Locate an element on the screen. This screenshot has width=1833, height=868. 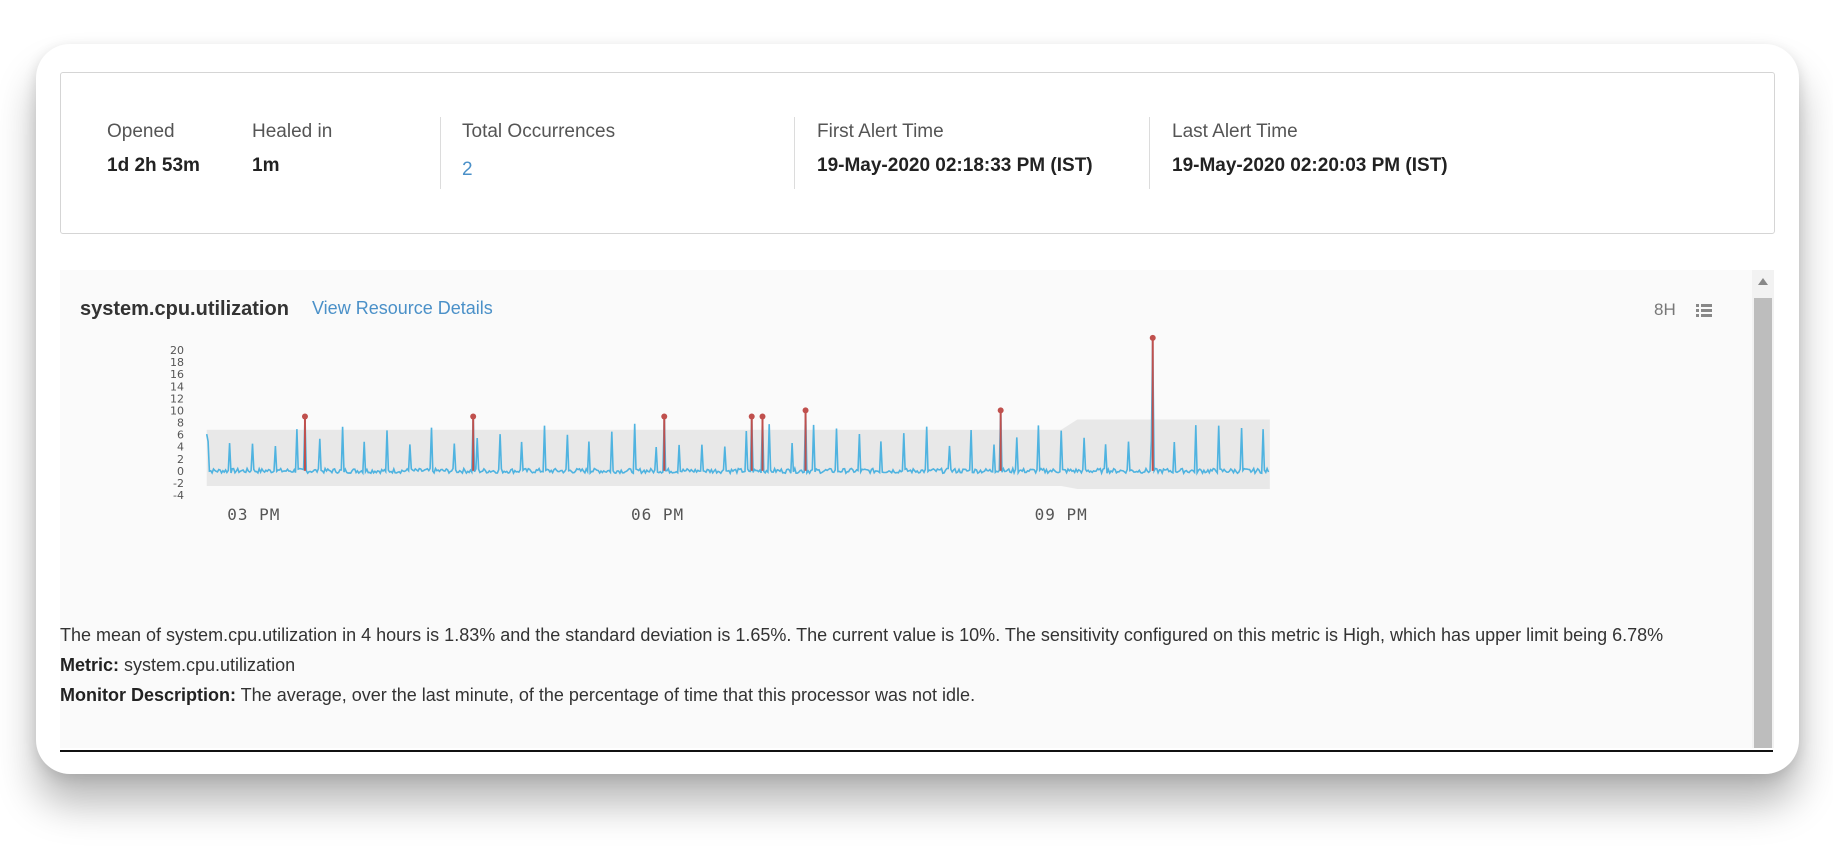
occurrences-link: 2 is located at coordinates (538, 170).